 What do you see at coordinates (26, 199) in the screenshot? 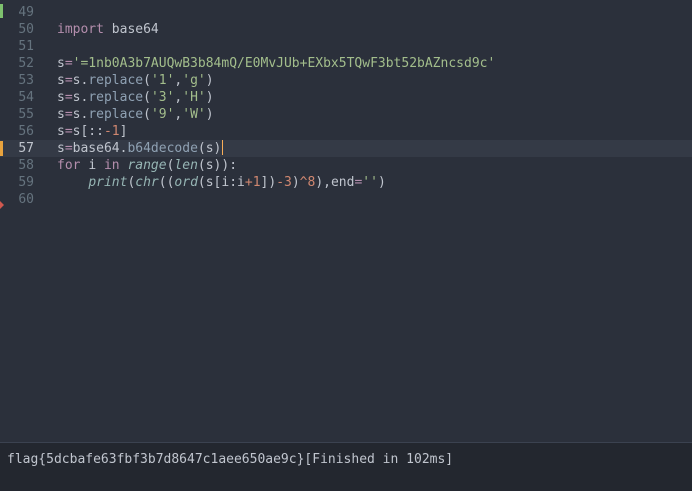
I see `line-number: 60` at bounding box center [26, 199].